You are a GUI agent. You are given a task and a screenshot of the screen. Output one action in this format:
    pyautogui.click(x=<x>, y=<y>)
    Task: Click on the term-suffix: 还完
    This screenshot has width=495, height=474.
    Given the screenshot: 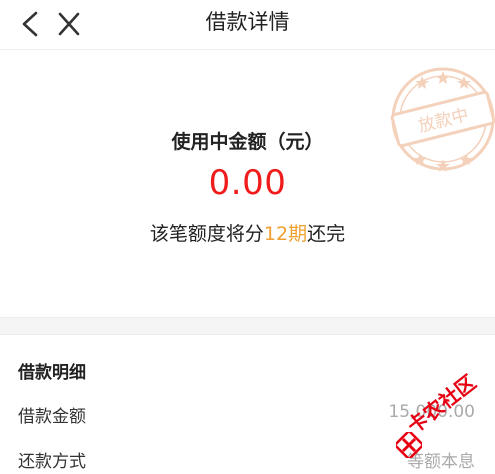 What is the action you would take?
    pyautogui.click(x=326, y=234)
    